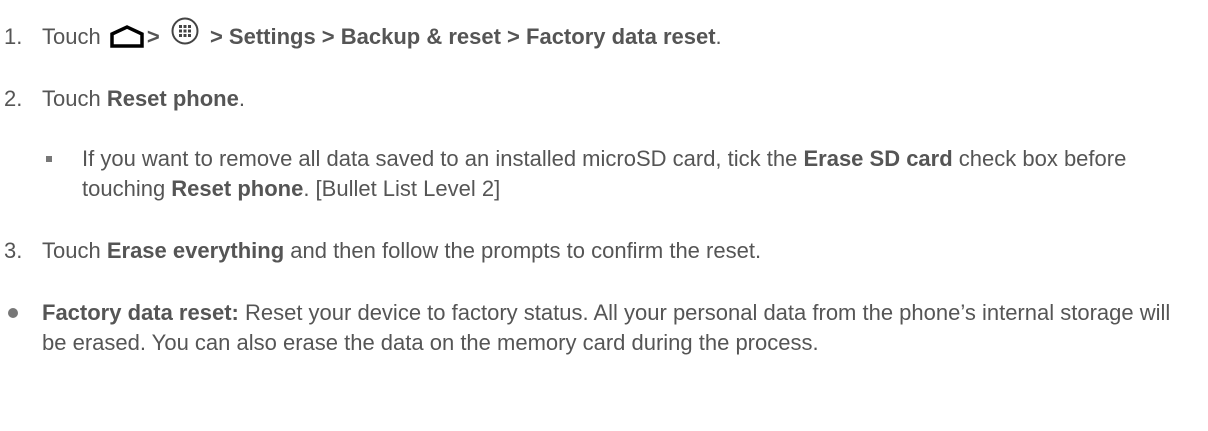 The height and width of the screenshot is (431, 1208). Describe the element at coordinates (878, 158) in the screenshot. I see `erase-sd-card-label: Erase SD card` at that location.